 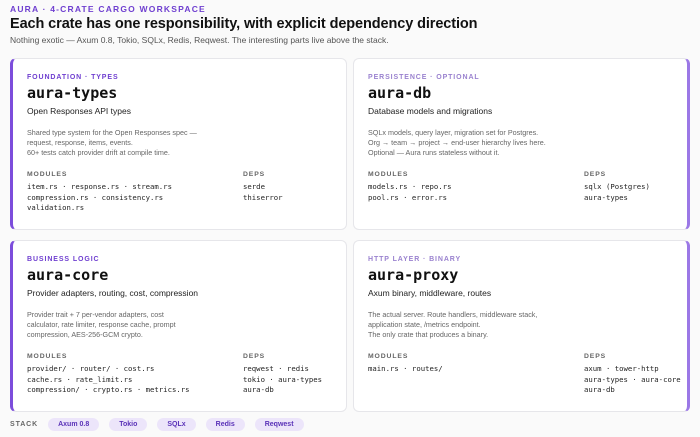 What do you see at coordinates (176, 424) in the screenshot?
I see `stack-chip-sqlx: SQLx` at bounding box center [176, 424].